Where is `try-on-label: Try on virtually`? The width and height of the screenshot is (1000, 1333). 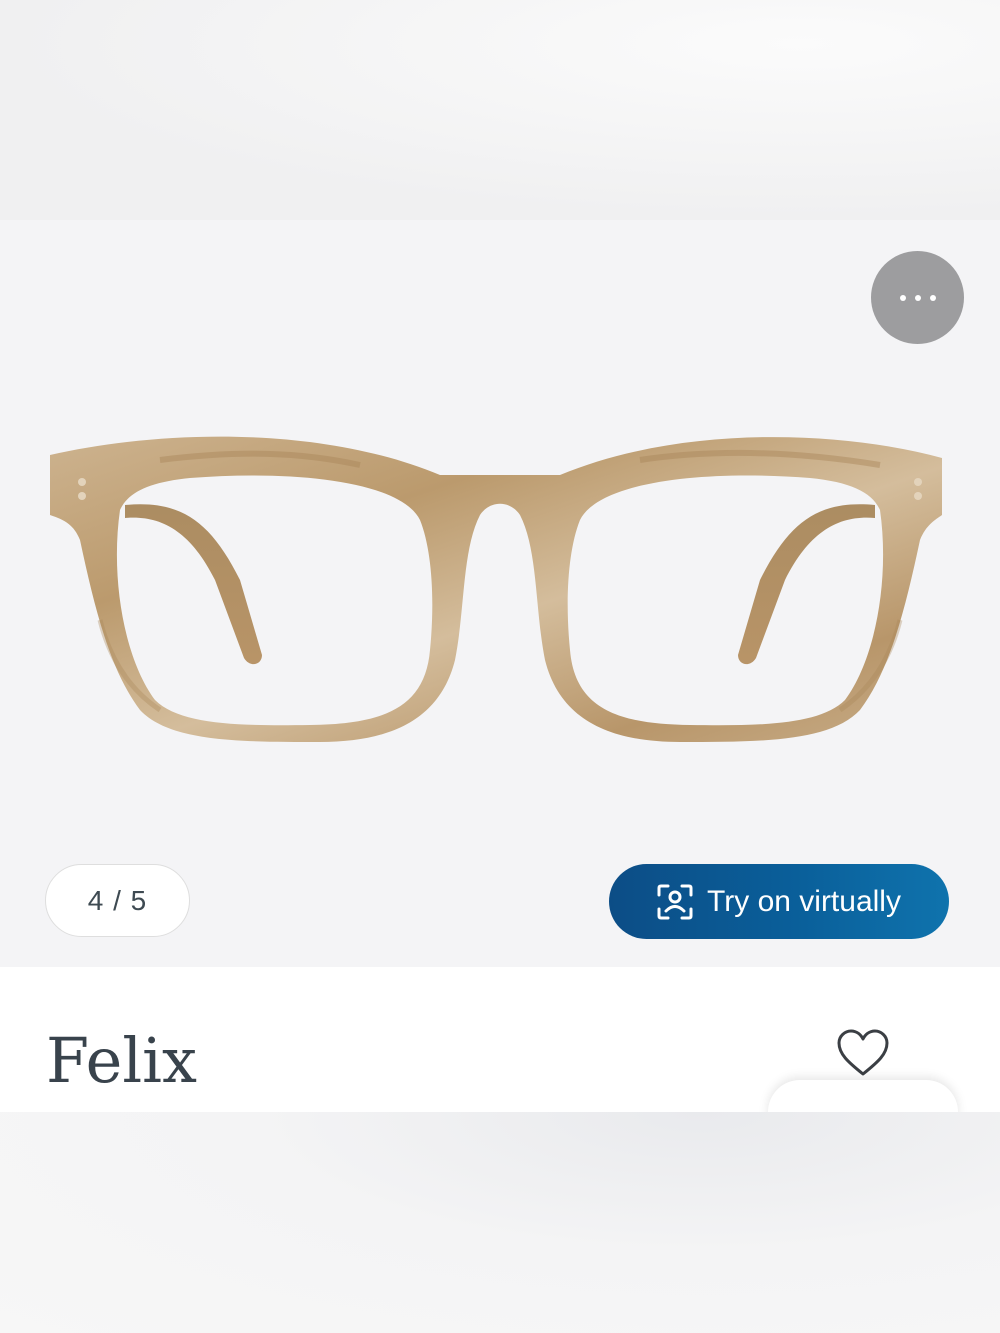
try-on-label: Try on virtually is located at coordinates (804, 901).